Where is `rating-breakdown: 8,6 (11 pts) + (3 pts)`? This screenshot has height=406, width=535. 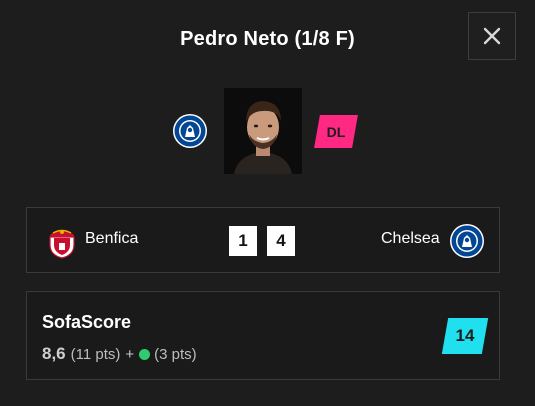 rating-breakdown: 8,6 (11 pts) + (3 pts) is located at coordinates (119, 354).